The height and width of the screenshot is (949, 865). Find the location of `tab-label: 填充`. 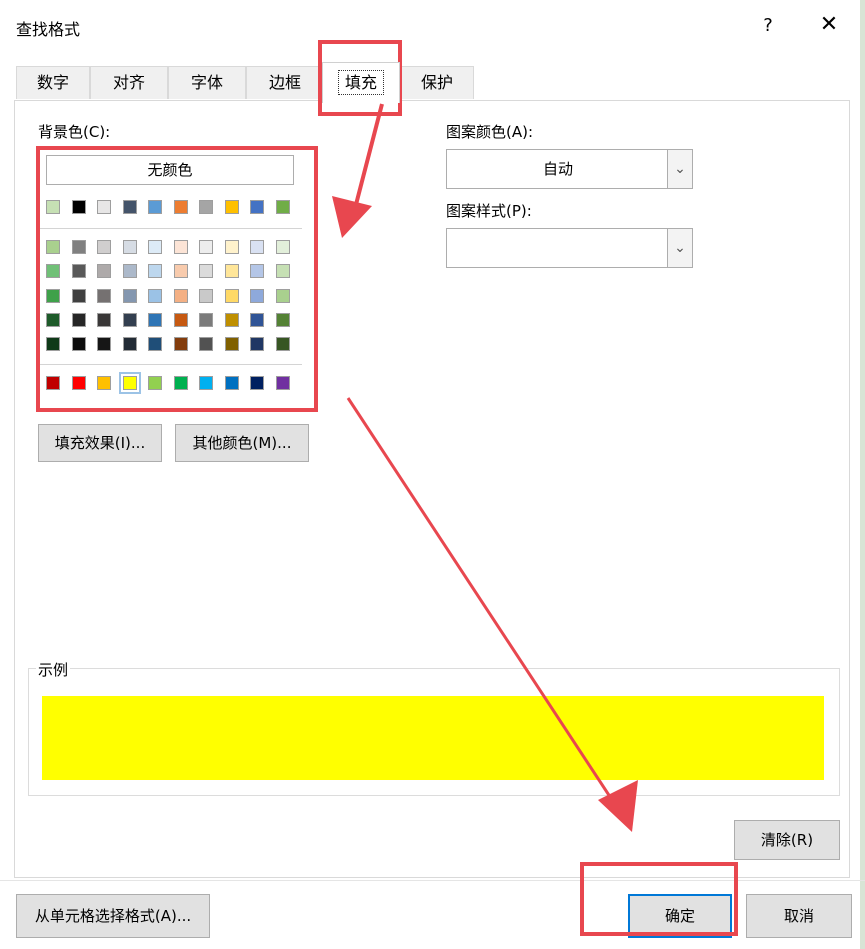

tab-label: 填充 is located at coordinates (360, 82).